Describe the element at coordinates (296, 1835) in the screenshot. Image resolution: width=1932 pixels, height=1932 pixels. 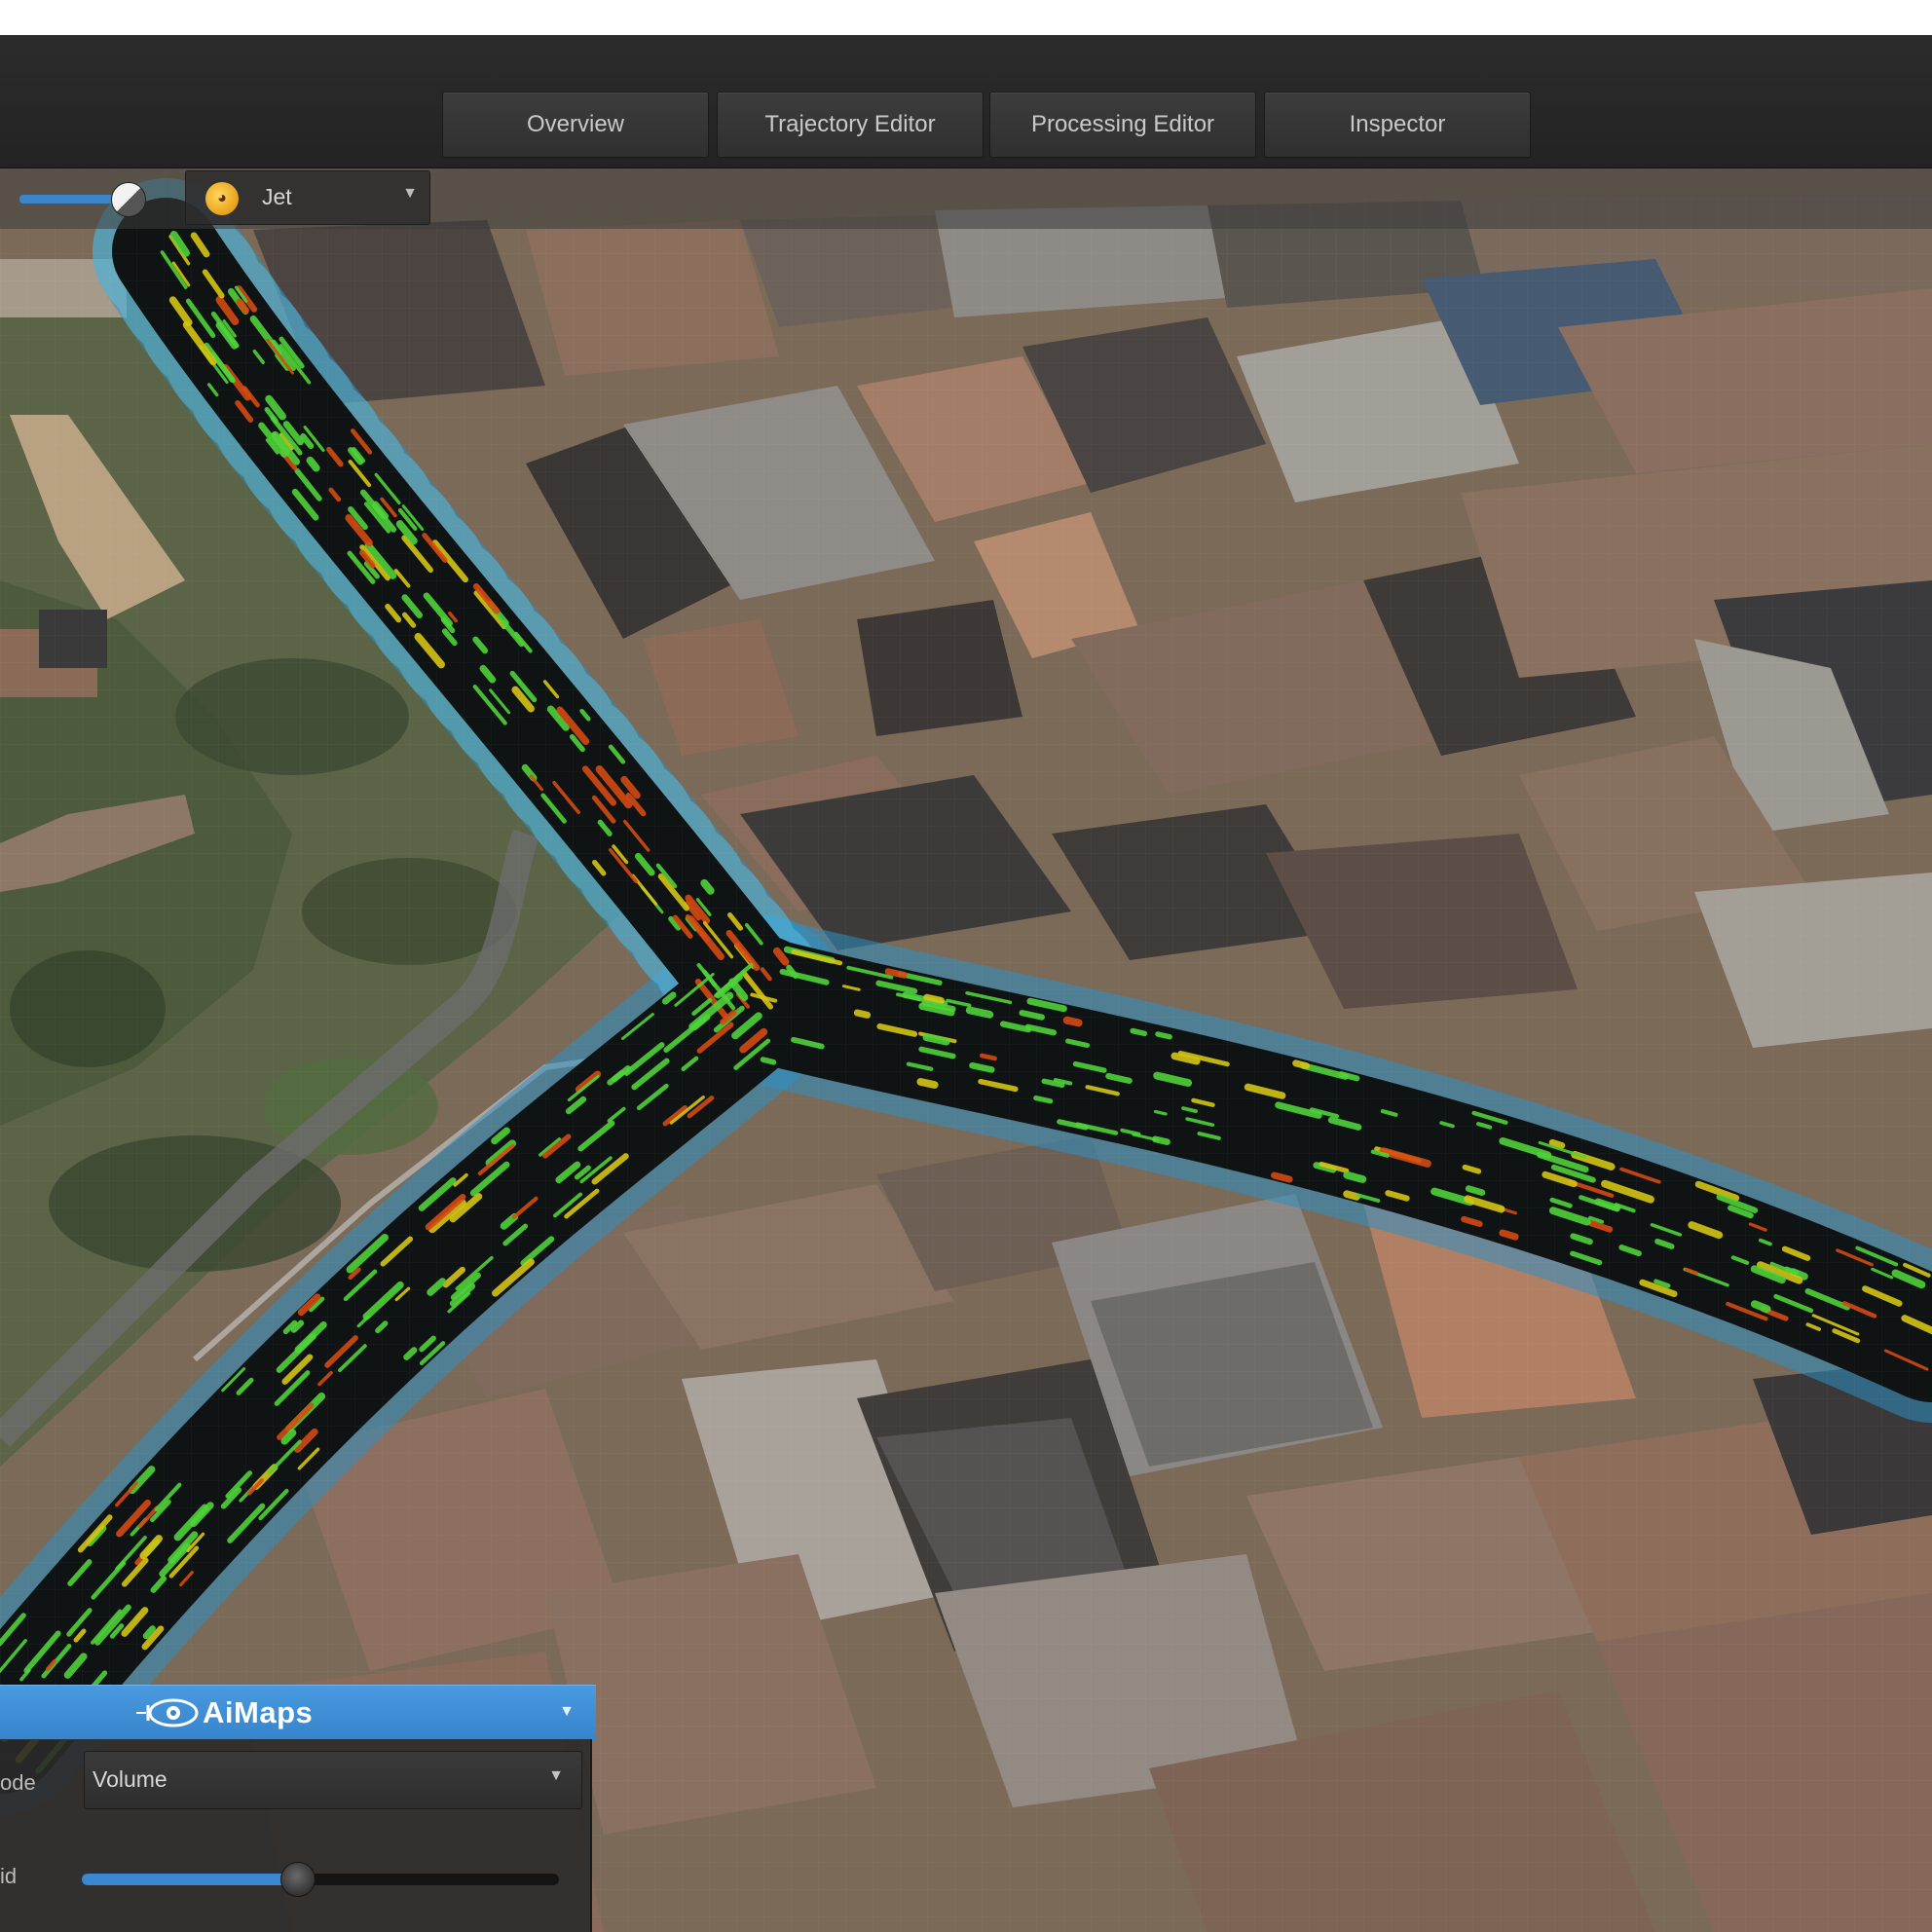
I see `panel-body: ode Volume ▼ id` at that location.